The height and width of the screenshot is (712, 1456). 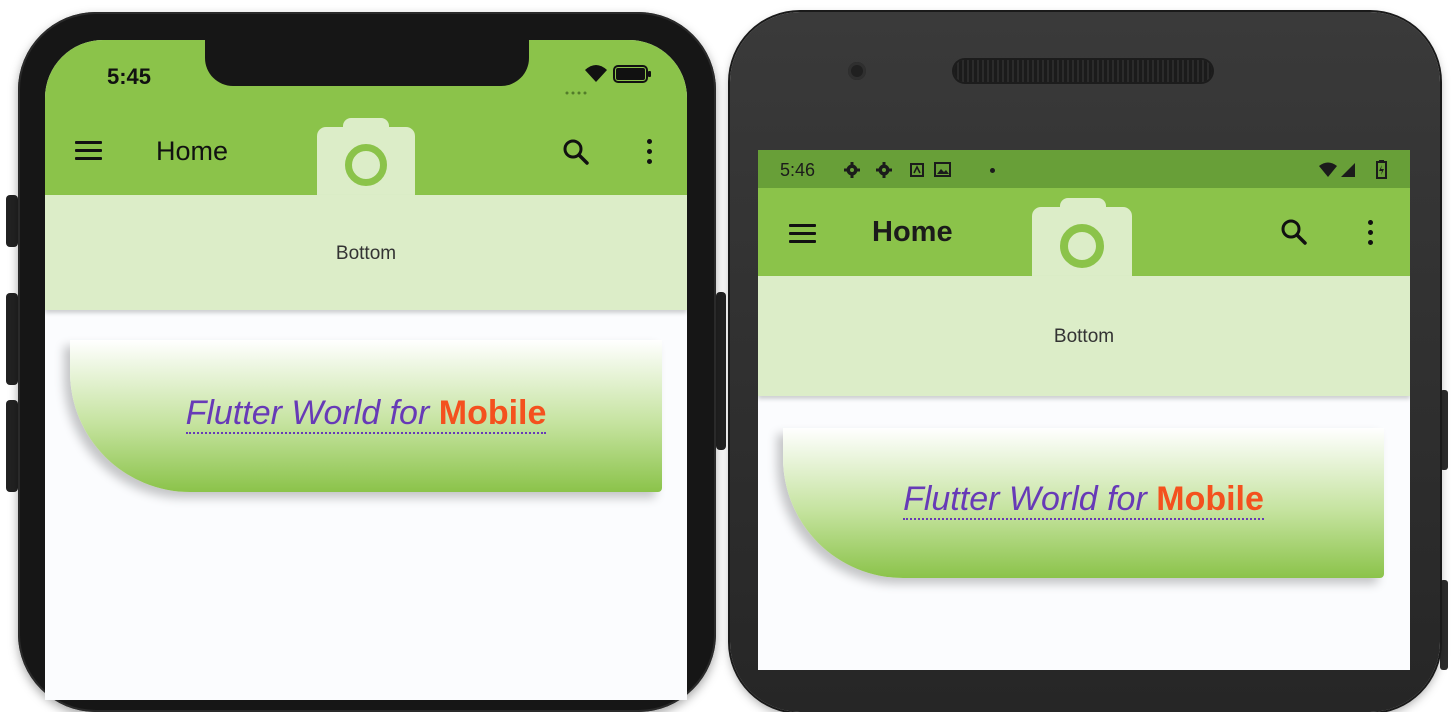 What do you see at coordinates (12, 339) in the screenshot?
I see `iphone-volume-up` at bounding box center [12, 339].